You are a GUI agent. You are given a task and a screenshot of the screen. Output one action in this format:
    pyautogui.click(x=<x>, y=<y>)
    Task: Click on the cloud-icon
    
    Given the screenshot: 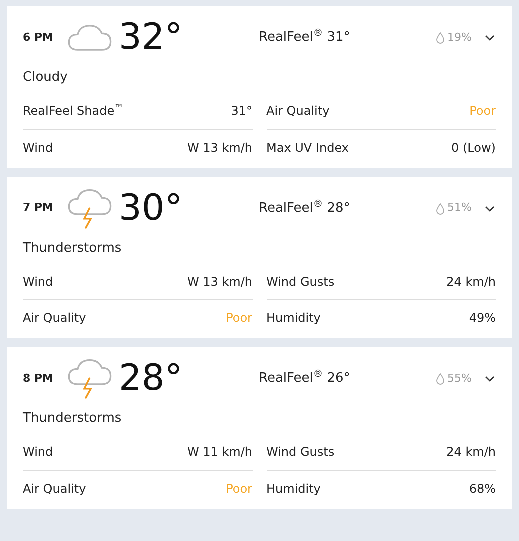 What is the action you would take?
    pyautogui.click(x=90, y=38)
    